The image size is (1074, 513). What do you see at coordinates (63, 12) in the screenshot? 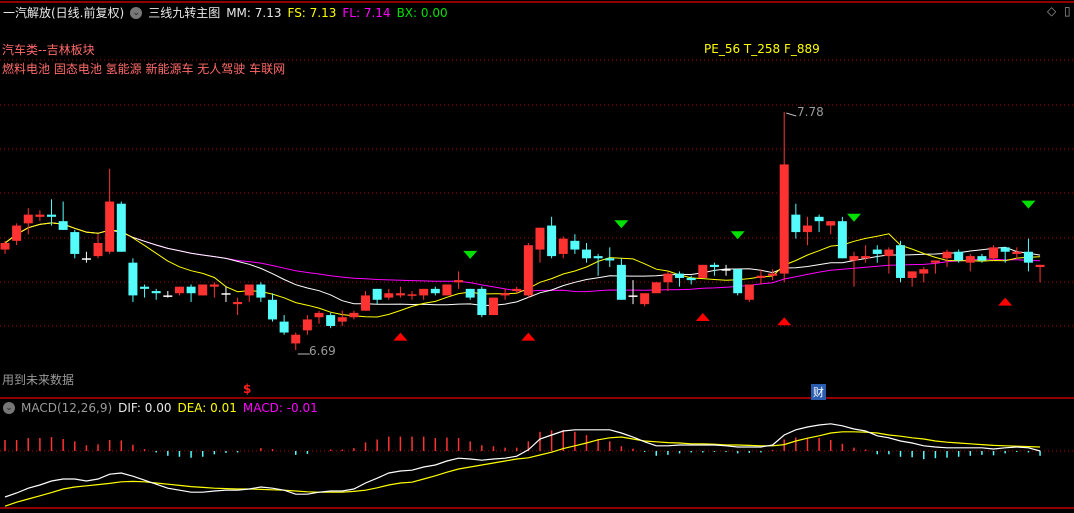
I see `stock-title: 一汽解放(日线.前复权)` at bounding box center [63, 12].